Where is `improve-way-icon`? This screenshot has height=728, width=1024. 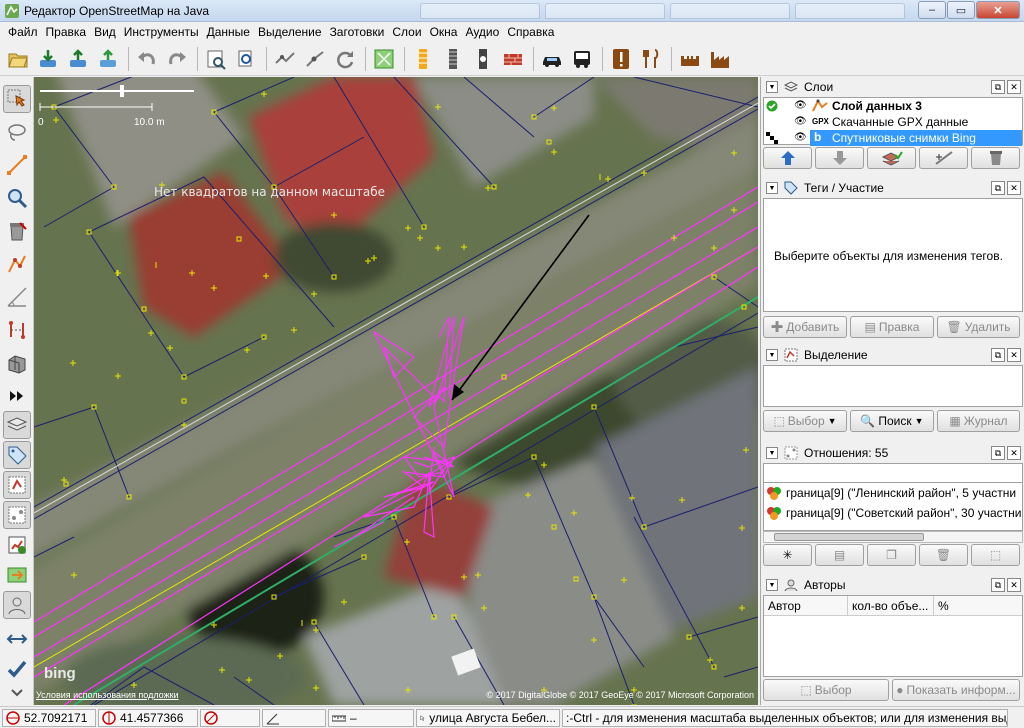
improve-way-icon is located at coordinates (17, 264).